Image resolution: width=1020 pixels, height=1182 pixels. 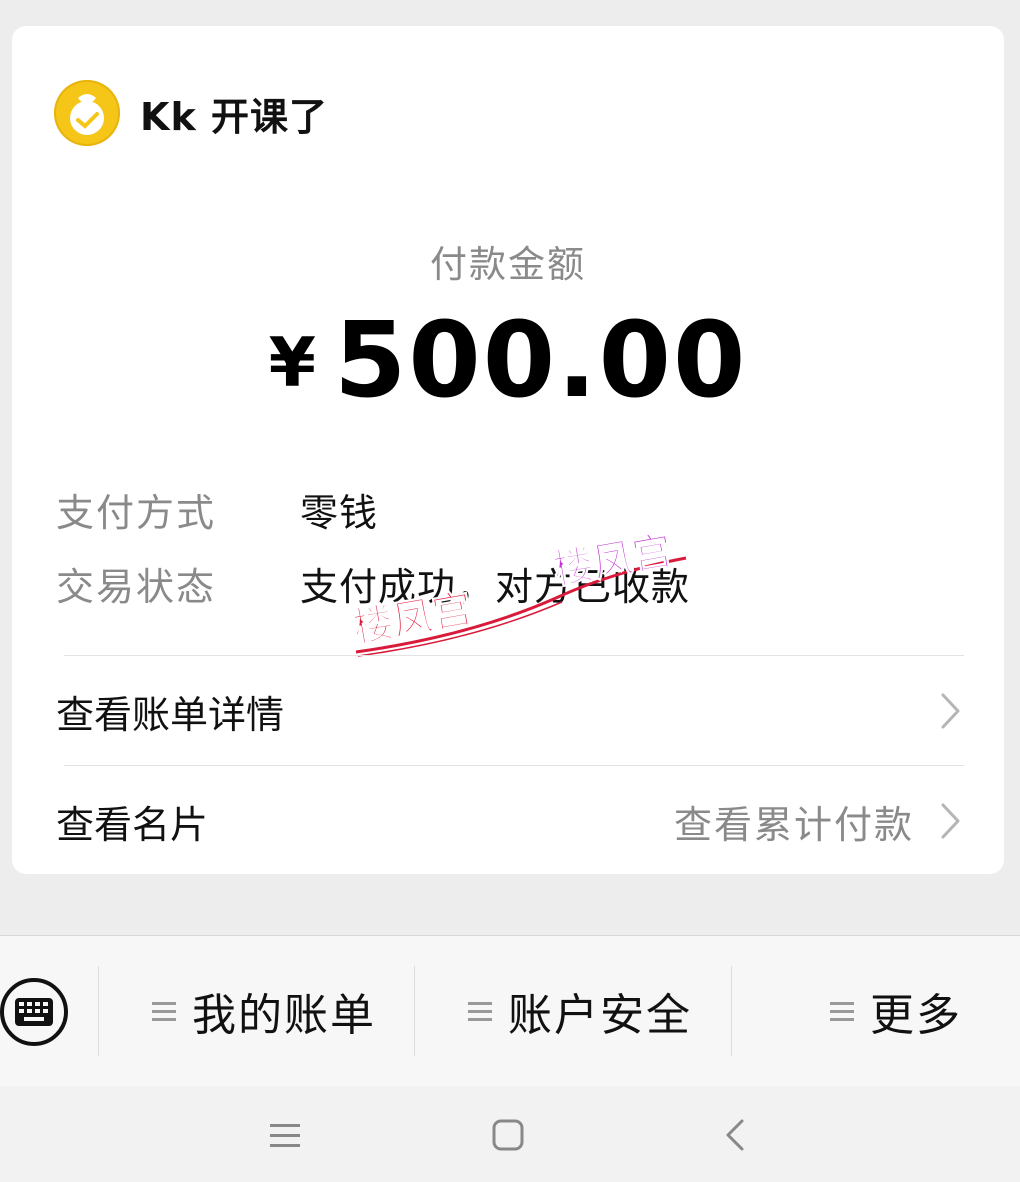 I want to click on menu-icon, so click(x=285, y=1135).